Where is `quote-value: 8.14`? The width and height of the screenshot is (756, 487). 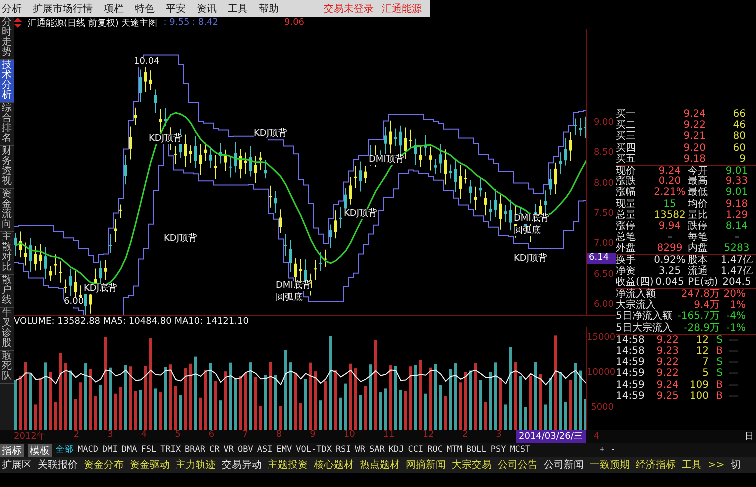 quote-value: 8.14 is located at coordinates (737, 226).